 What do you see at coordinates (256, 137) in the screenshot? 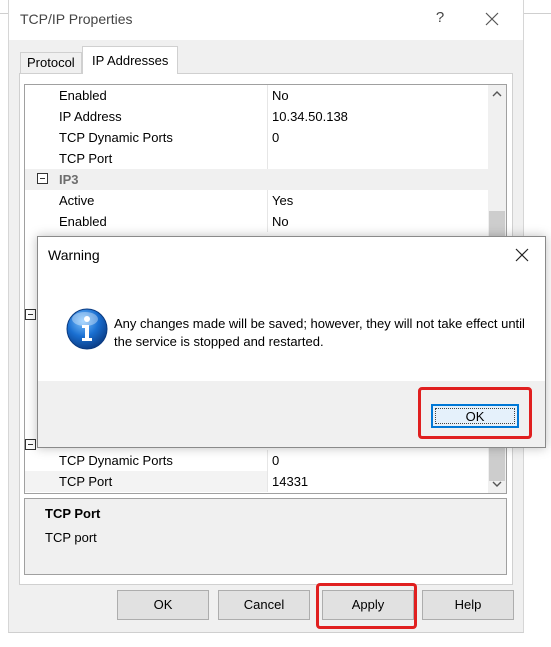
I see `grid-row-tcp-dynamic-ports: TCP Dynamic Ports 0` at bounding box center [256, 137].